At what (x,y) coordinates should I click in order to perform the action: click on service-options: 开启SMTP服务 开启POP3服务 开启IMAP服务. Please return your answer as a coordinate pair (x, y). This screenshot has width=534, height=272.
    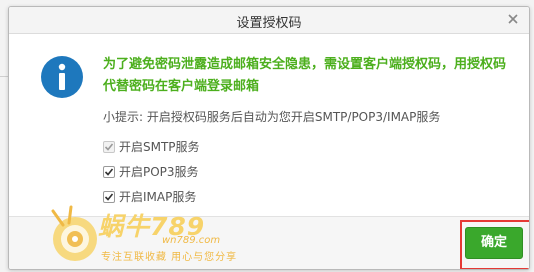
    Looking at the image, I should click on (151, 171).